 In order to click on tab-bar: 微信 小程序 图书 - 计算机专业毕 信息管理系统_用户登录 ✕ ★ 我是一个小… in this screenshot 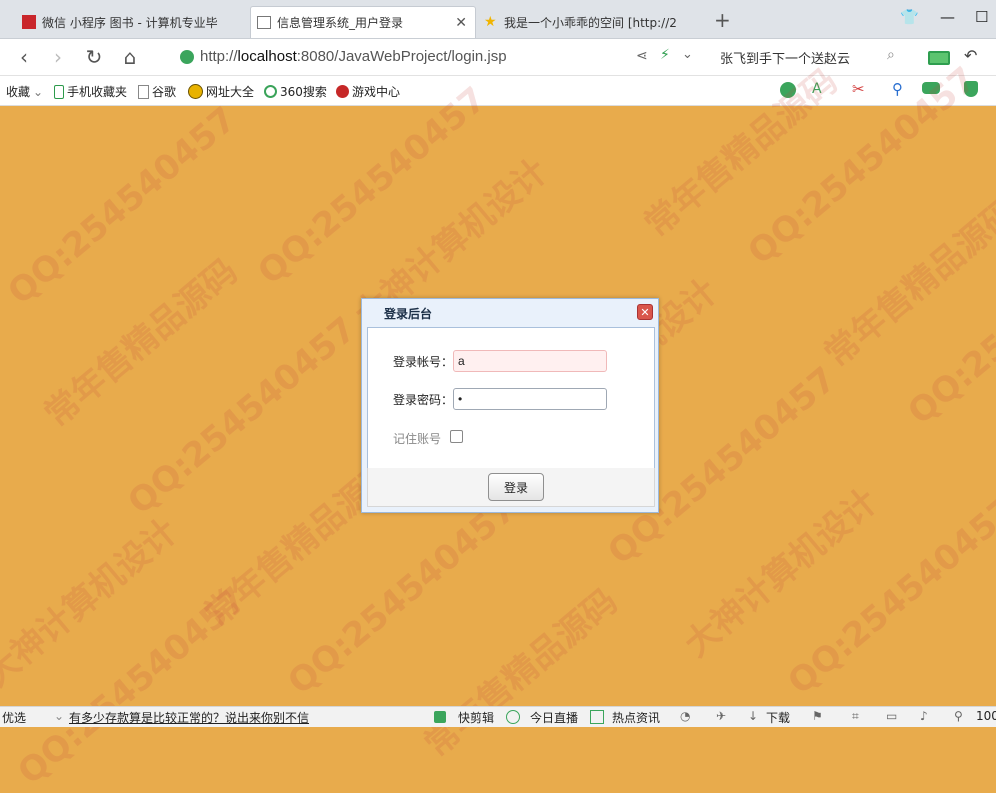, I will do `click(498, 19)`.